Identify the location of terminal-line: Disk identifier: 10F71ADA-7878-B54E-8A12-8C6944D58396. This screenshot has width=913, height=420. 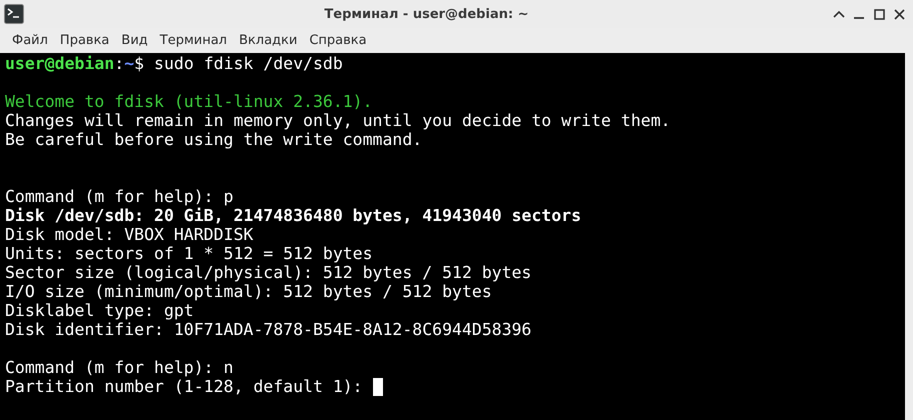
(268, 329).